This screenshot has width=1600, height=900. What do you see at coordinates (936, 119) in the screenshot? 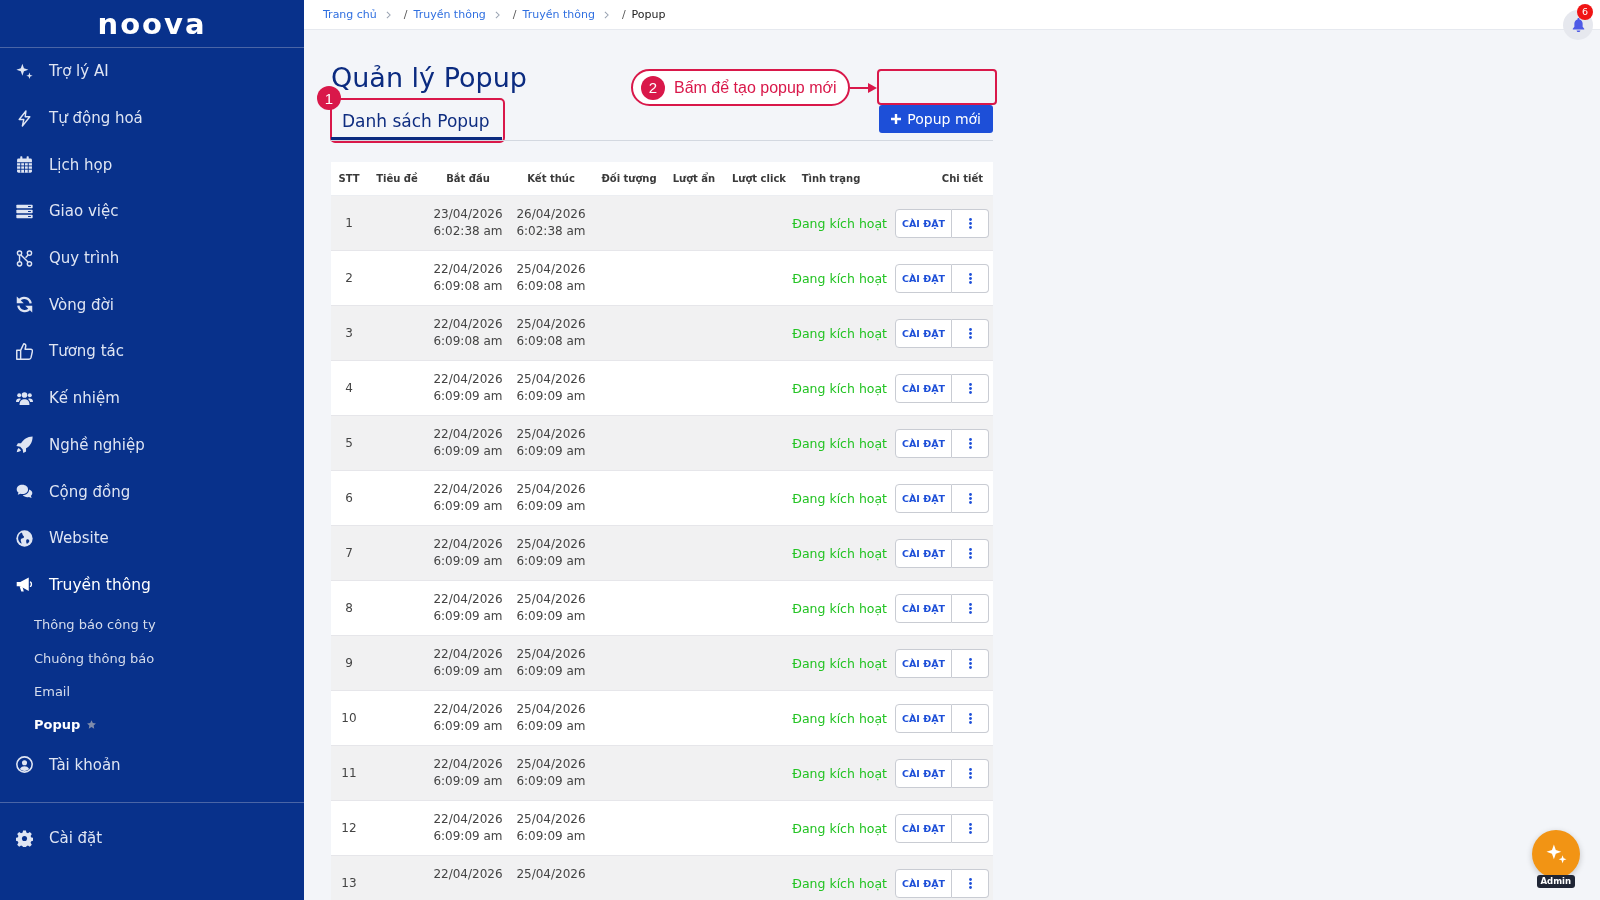
I see `new-popup-button: Popup mới` at bounding box center [936, 119].